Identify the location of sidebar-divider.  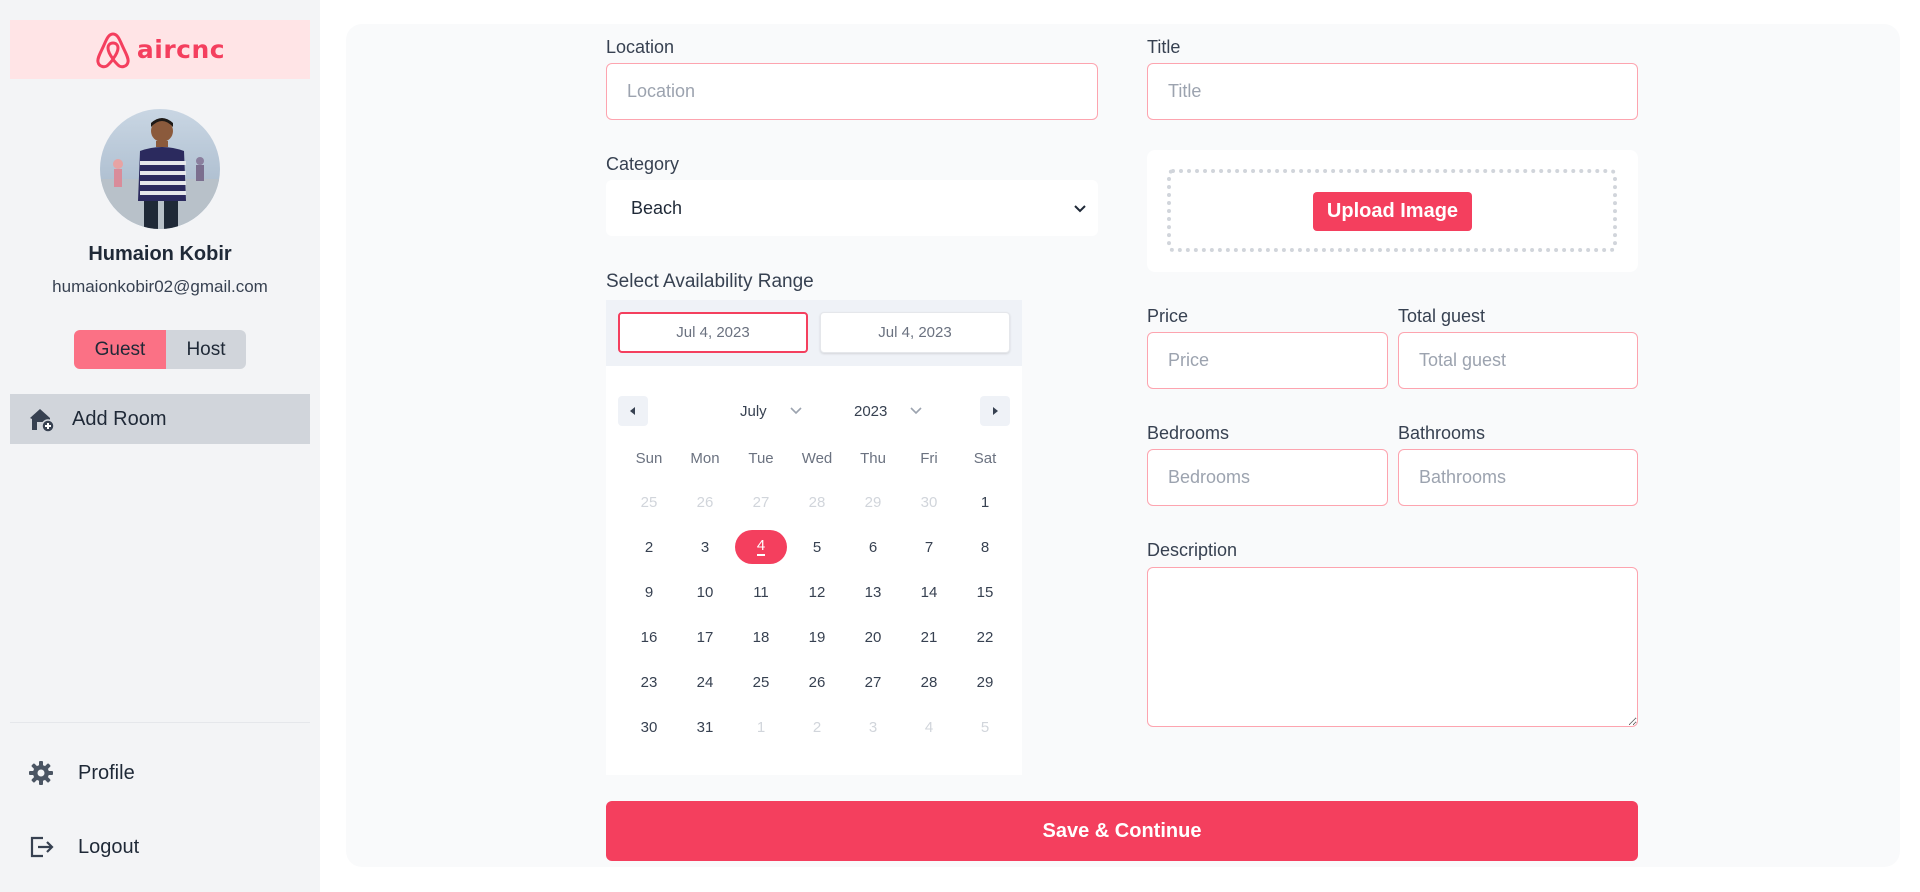
(160, 722).